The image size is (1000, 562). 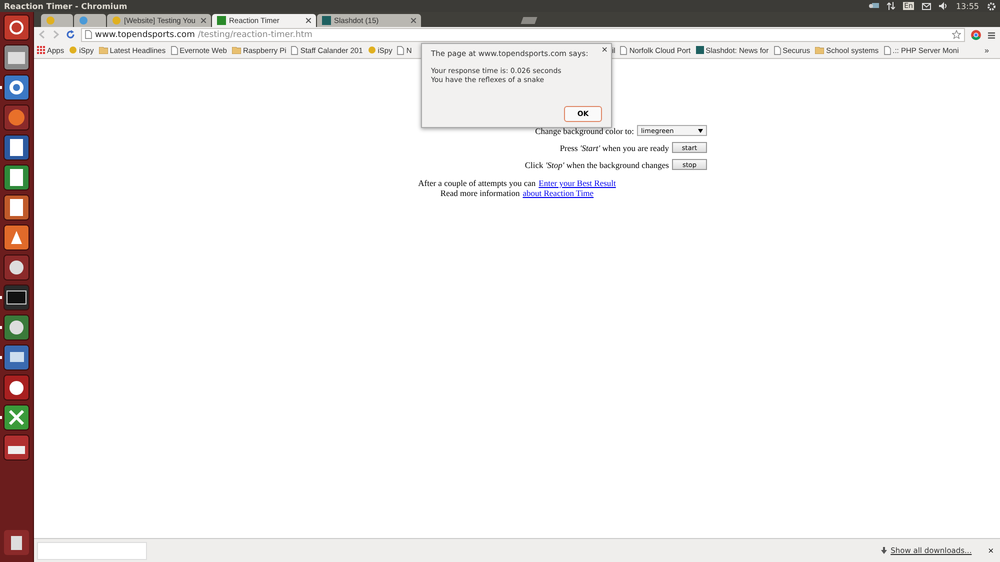 I want to click on start-instruction: Press 'Start' when you are ready, so click(x=614, y=147).